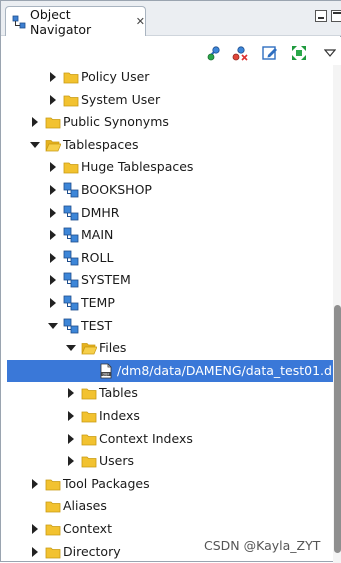 The width and height of the screenshot is (341, 563). I want to click on tree-item: Tool Packages, so click(170, 484).